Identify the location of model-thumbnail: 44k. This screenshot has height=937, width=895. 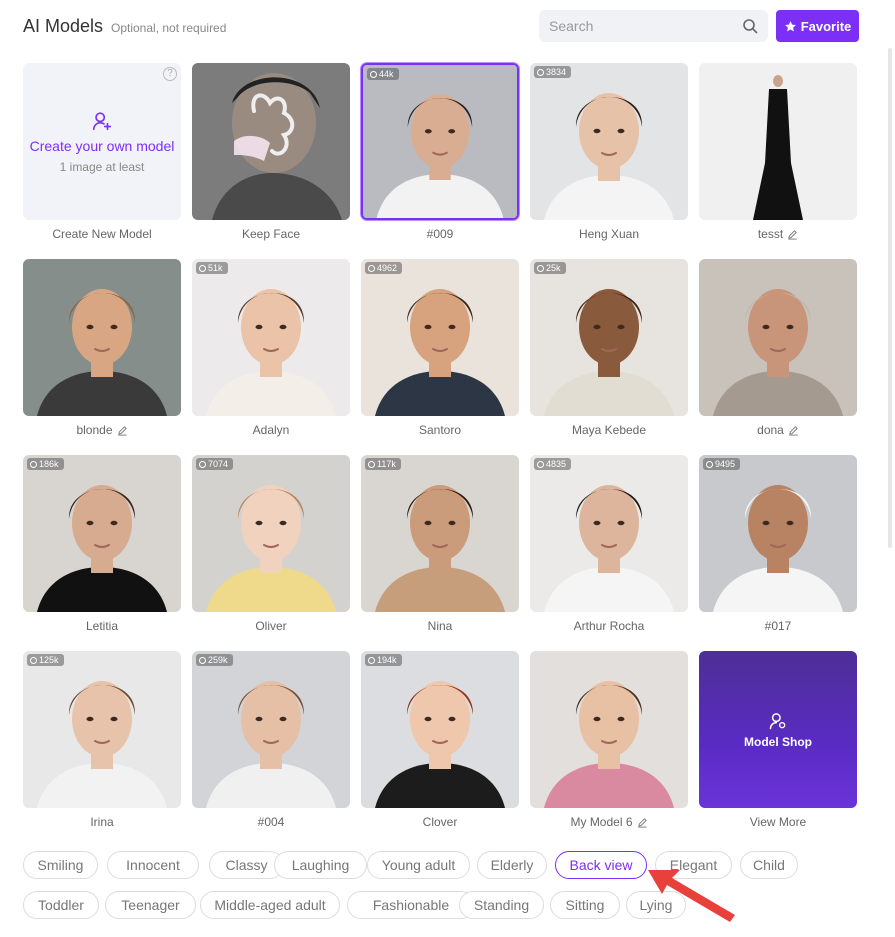
(440, 141).